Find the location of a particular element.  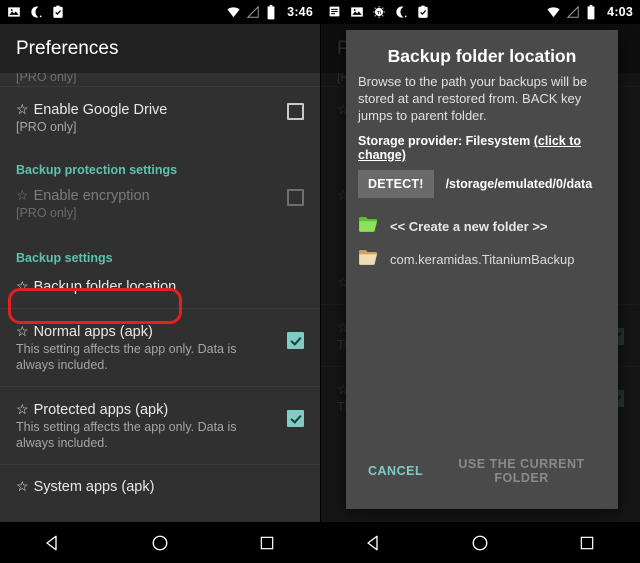

pref-text: ☆ System apps (apk) is located at coordinates (160, 486).